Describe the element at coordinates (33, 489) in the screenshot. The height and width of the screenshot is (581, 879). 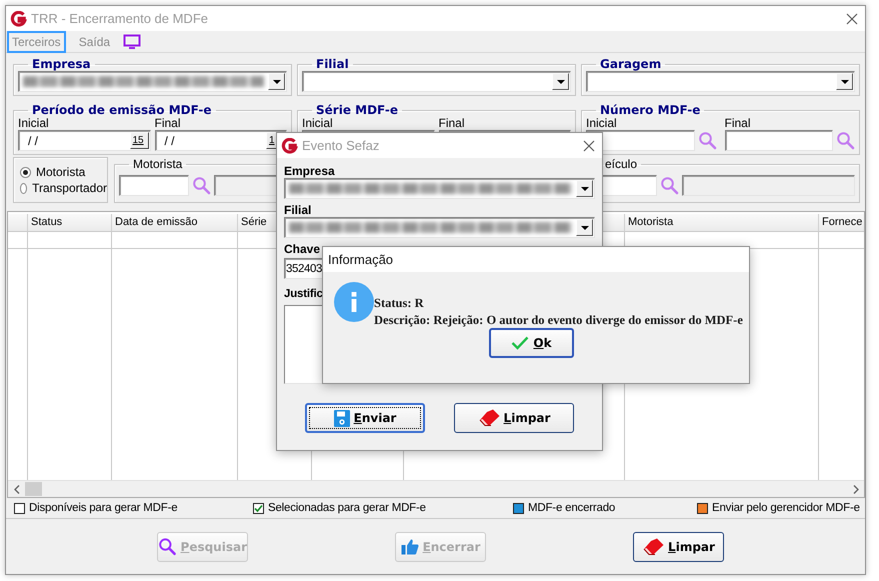
I see `scrollbar-thumb` at that location.